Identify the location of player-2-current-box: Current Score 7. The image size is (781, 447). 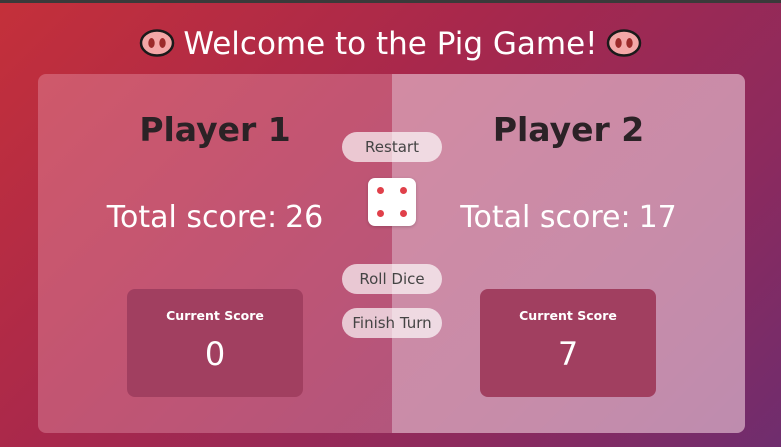
(568, 343).